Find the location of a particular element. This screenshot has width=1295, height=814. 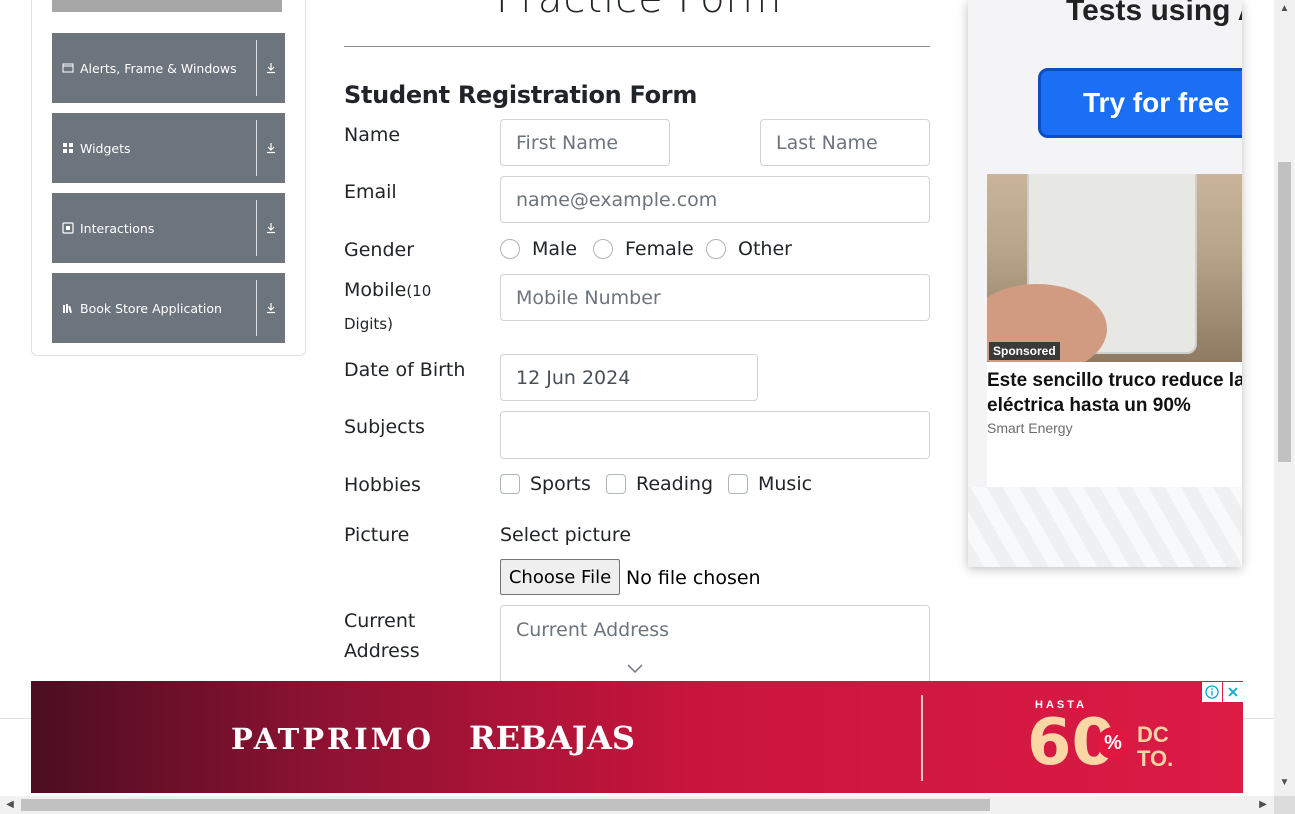

form-title: Student Registration Form is located at coordinates (521, 95).